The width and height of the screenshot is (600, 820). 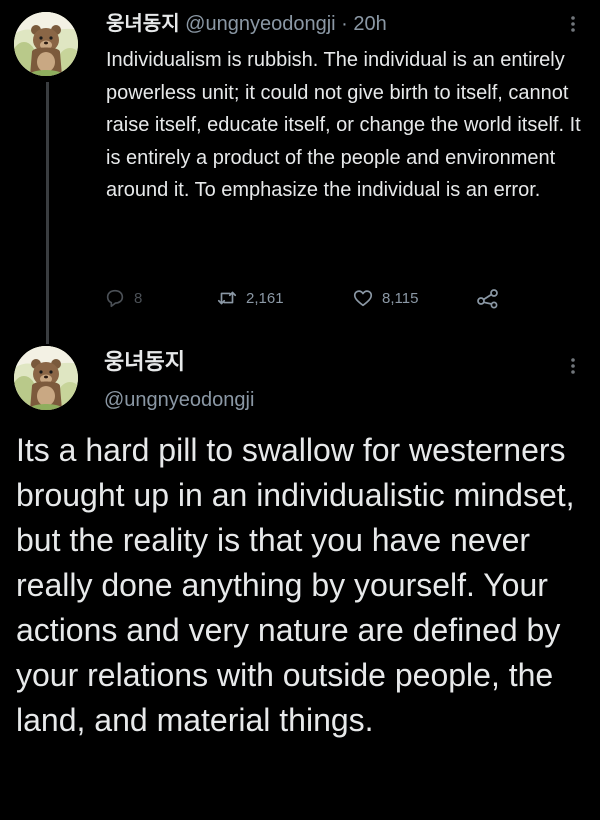 I want to click on thread-connector-line, so click(x=47, y=213).